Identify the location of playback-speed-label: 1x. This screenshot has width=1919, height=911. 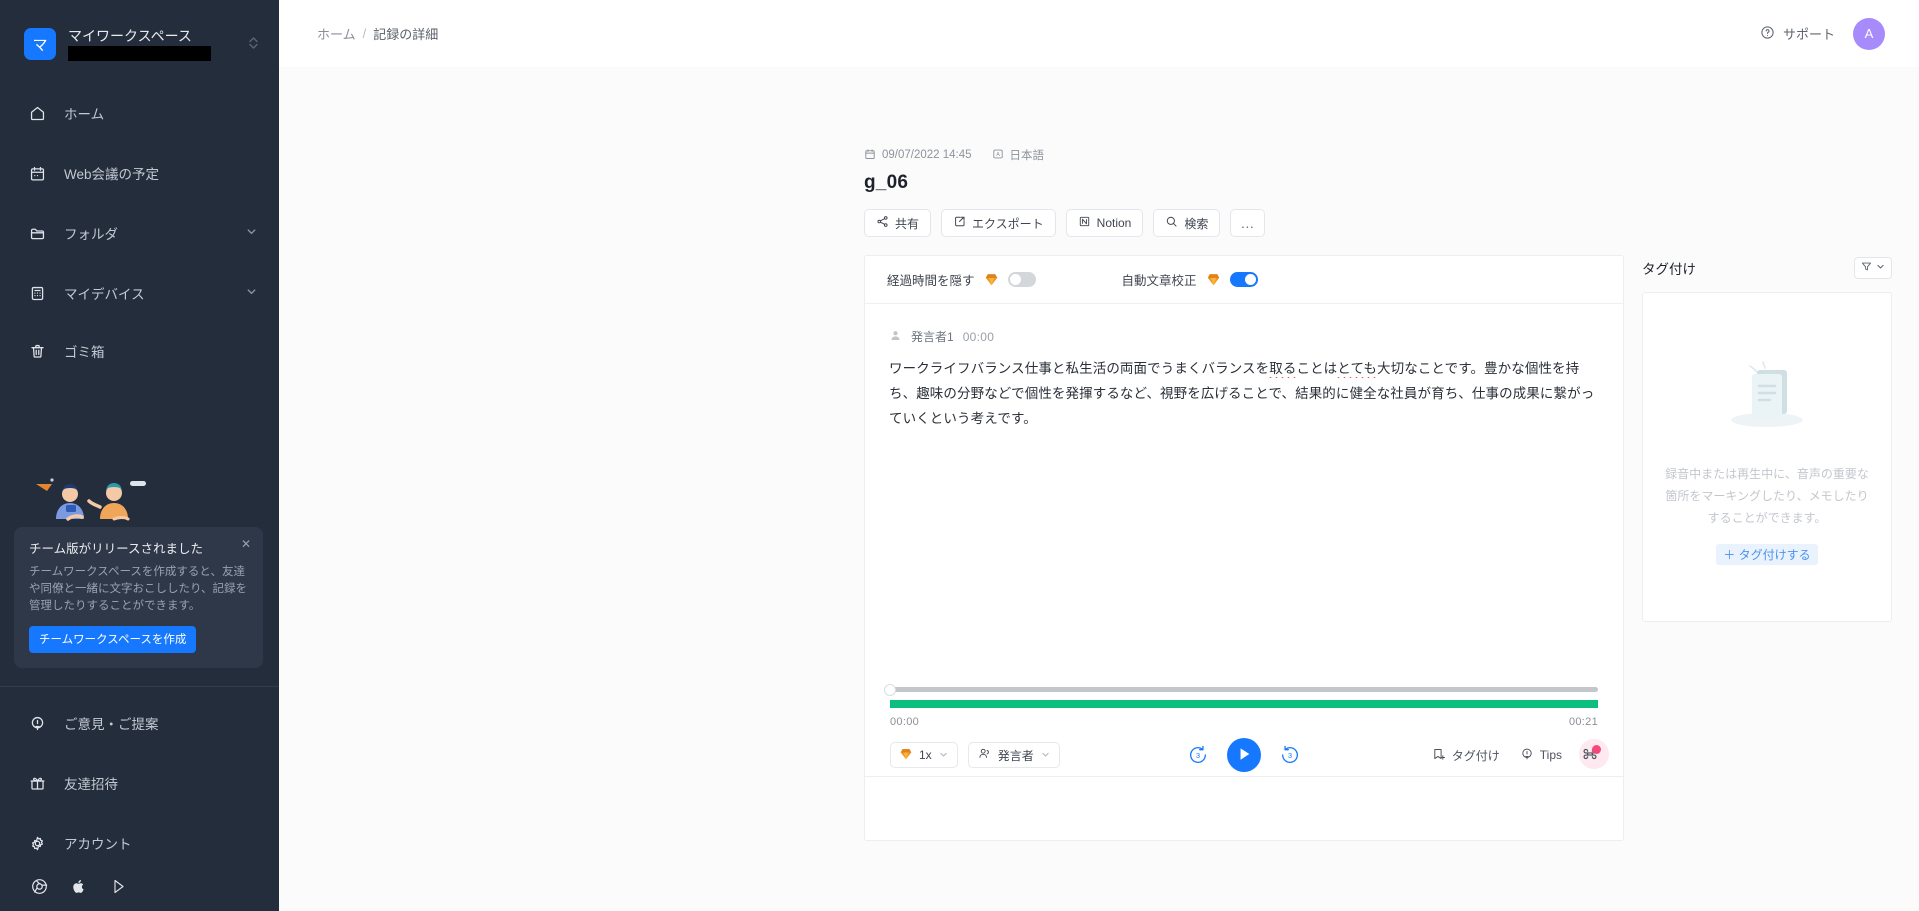
(925, 755).